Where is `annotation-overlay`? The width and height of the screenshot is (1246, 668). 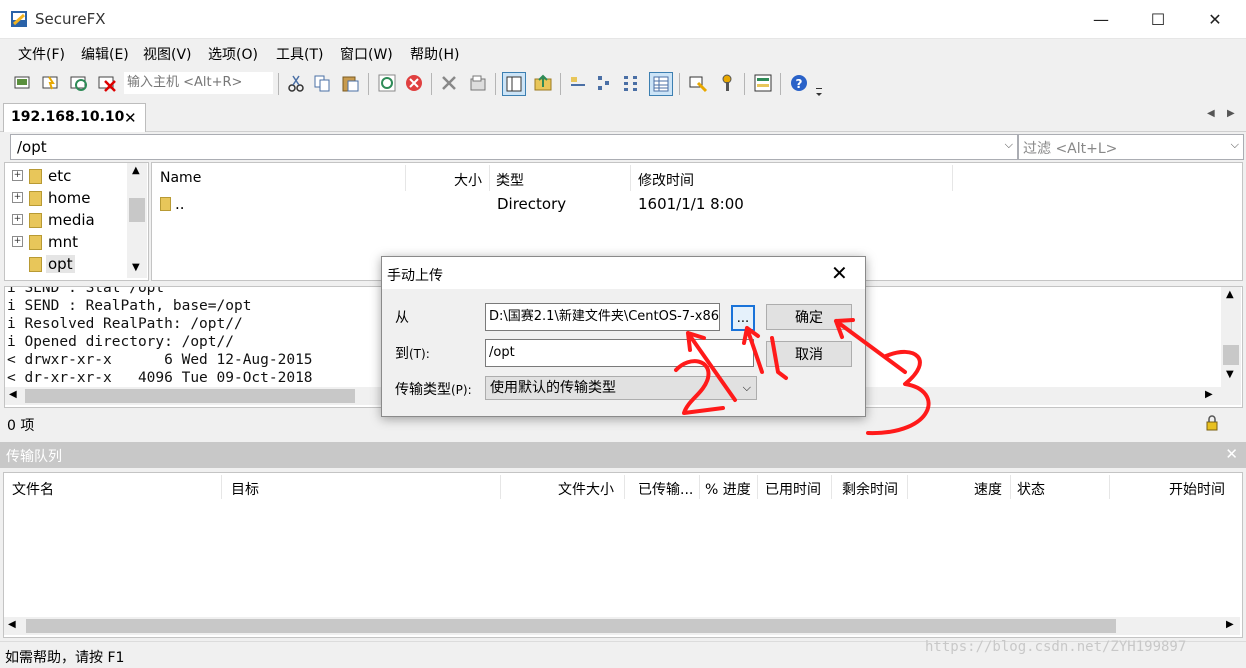
annotation-overlay is located at coordinates (802, 377).